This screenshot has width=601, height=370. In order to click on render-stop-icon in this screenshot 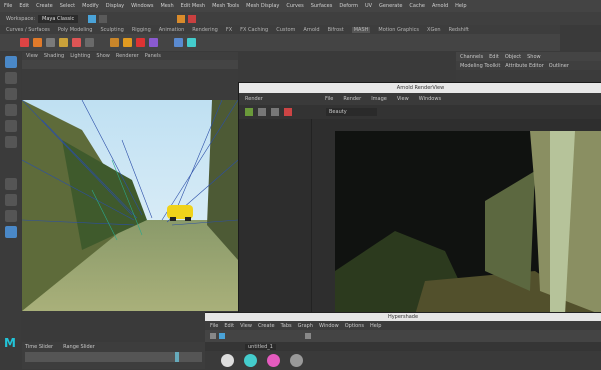, I will do `click(262, 112)`.